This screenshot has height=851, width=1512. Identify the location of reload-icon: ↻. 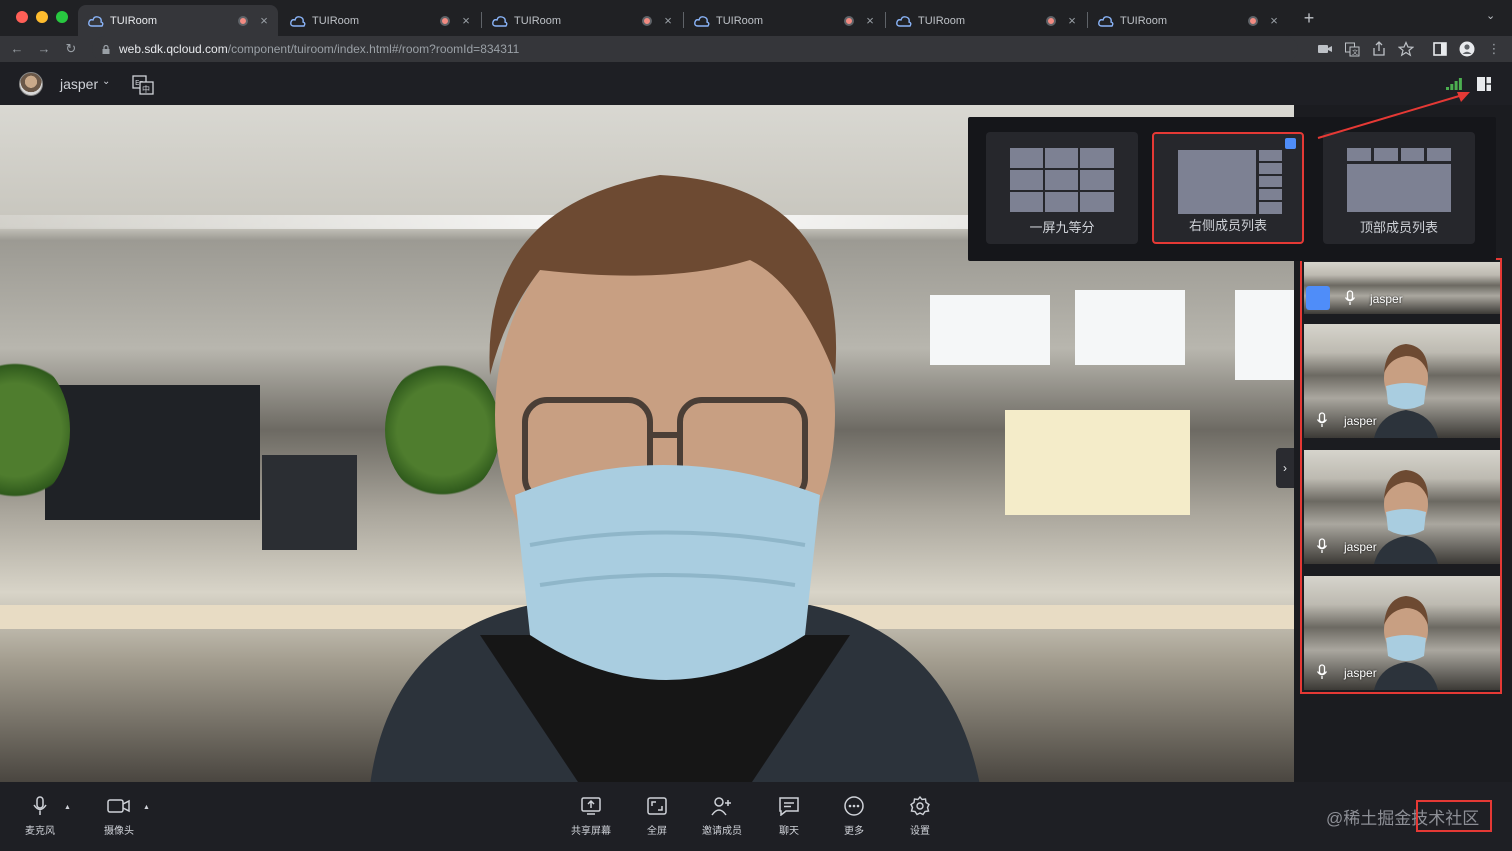
(71, 49).